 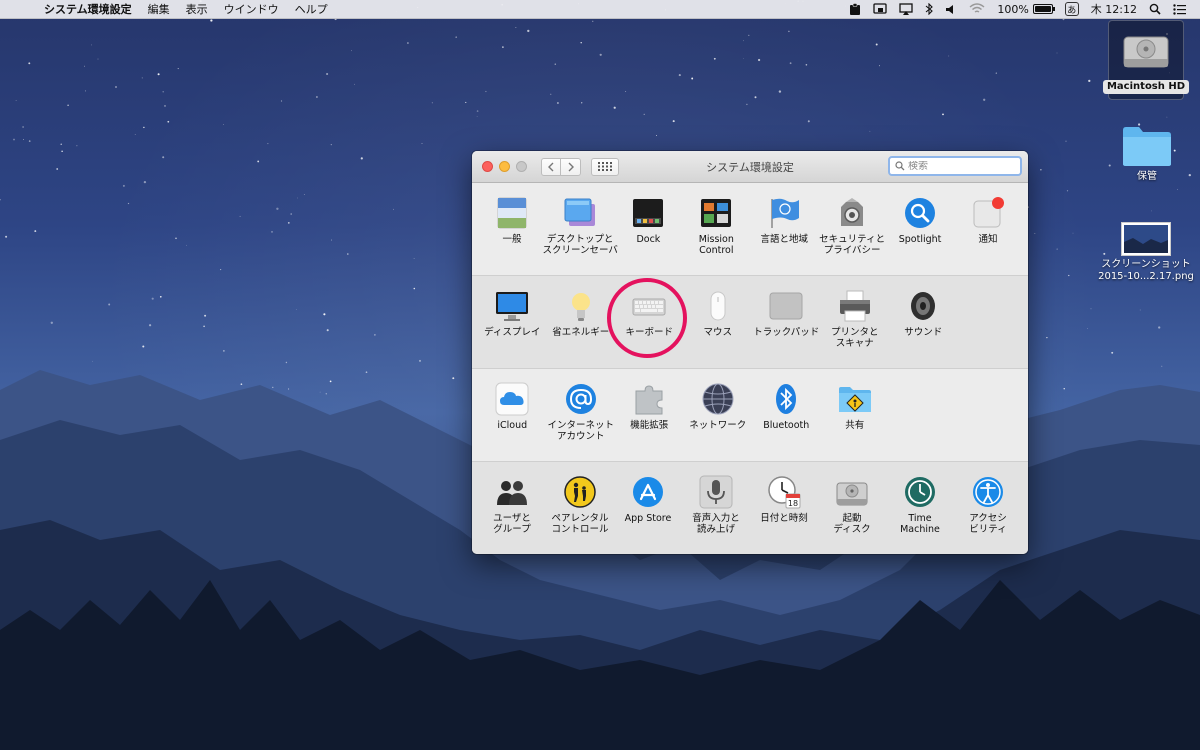 I want to click on spotlight-search-icon, so click(x=1155, y=9).